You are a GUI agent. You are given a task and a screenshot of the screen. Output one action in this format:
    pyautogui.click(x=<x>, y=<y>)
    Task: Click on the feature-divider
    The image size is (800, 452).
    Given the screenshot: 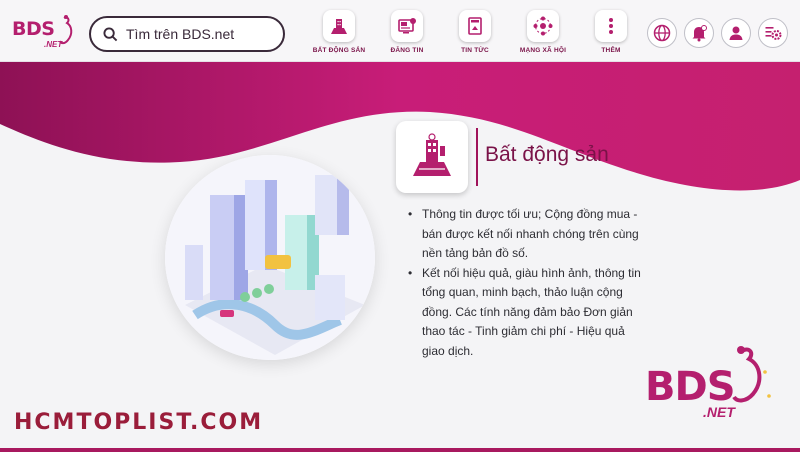 What is the action you would take?
    pyautogui.click(x=477, y=157)
    